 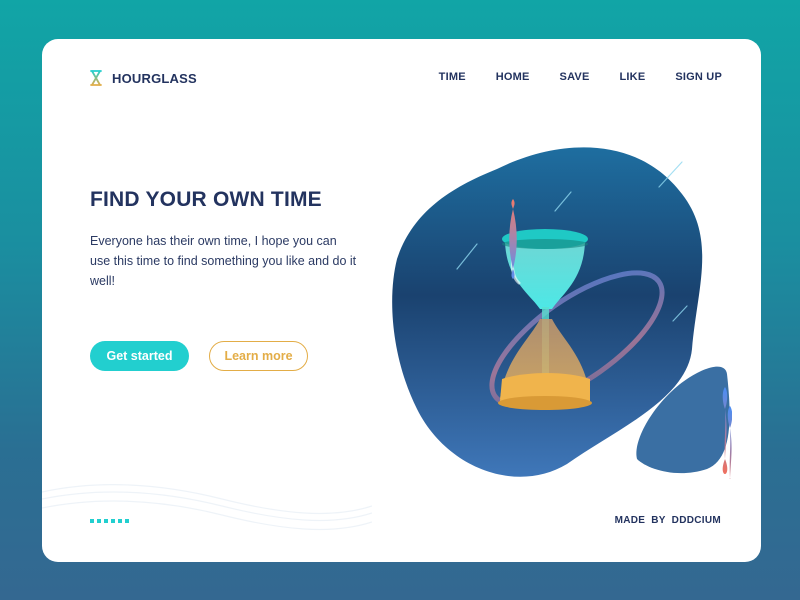 I want to click on hourglass-icon, so click(x=96, y=78).